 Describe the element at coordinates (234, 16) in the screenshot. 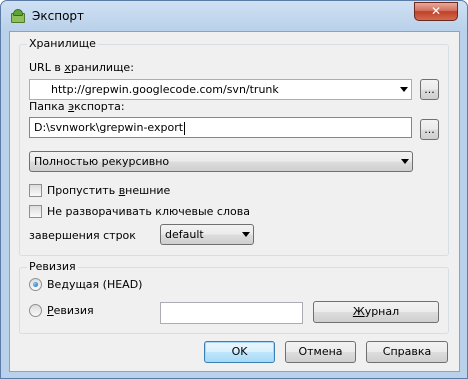

I see `title-bar: Экспорт ✕` at that location.